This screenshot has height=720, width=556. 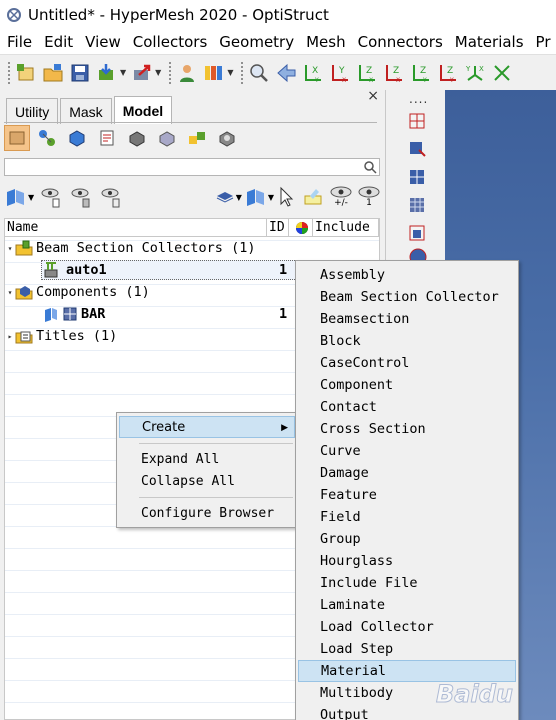 What do you see at coordinates (373, 96) in the screenshot?
I see `panel-close-icon: ×` at bounding box center [373, 96].